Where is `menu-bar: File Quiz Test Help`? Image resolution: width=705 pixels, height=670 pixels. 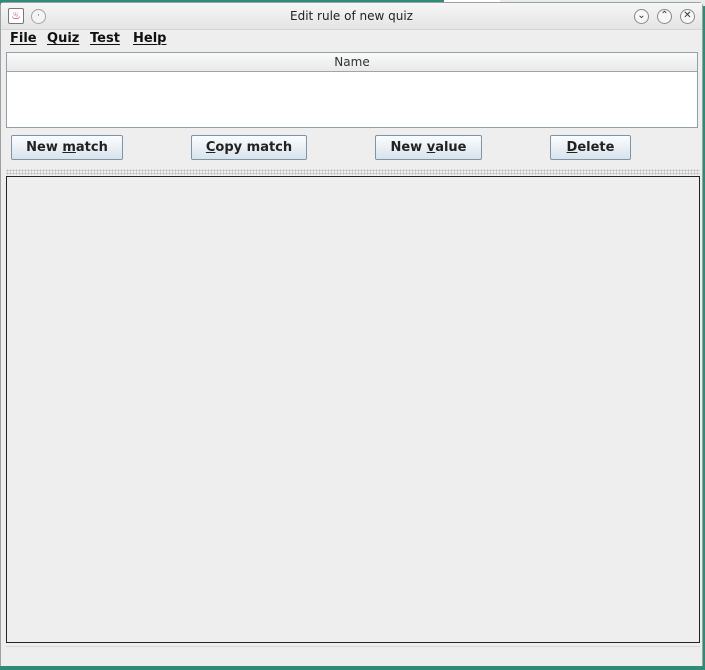
menu-bar: File Quiz Test Help is located at coordinates (351, 39).